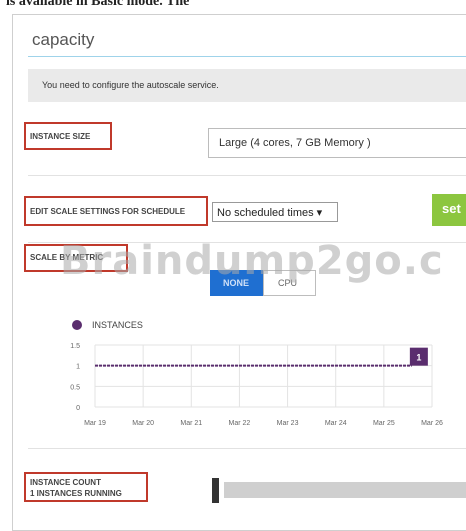 The height and width of the screenshot is (531, 466). What do you see at coordinates (65, 482) in the screenshot?
I see `instance-count-label: INSTANCE COUNT` at bounding box center [65, 482].